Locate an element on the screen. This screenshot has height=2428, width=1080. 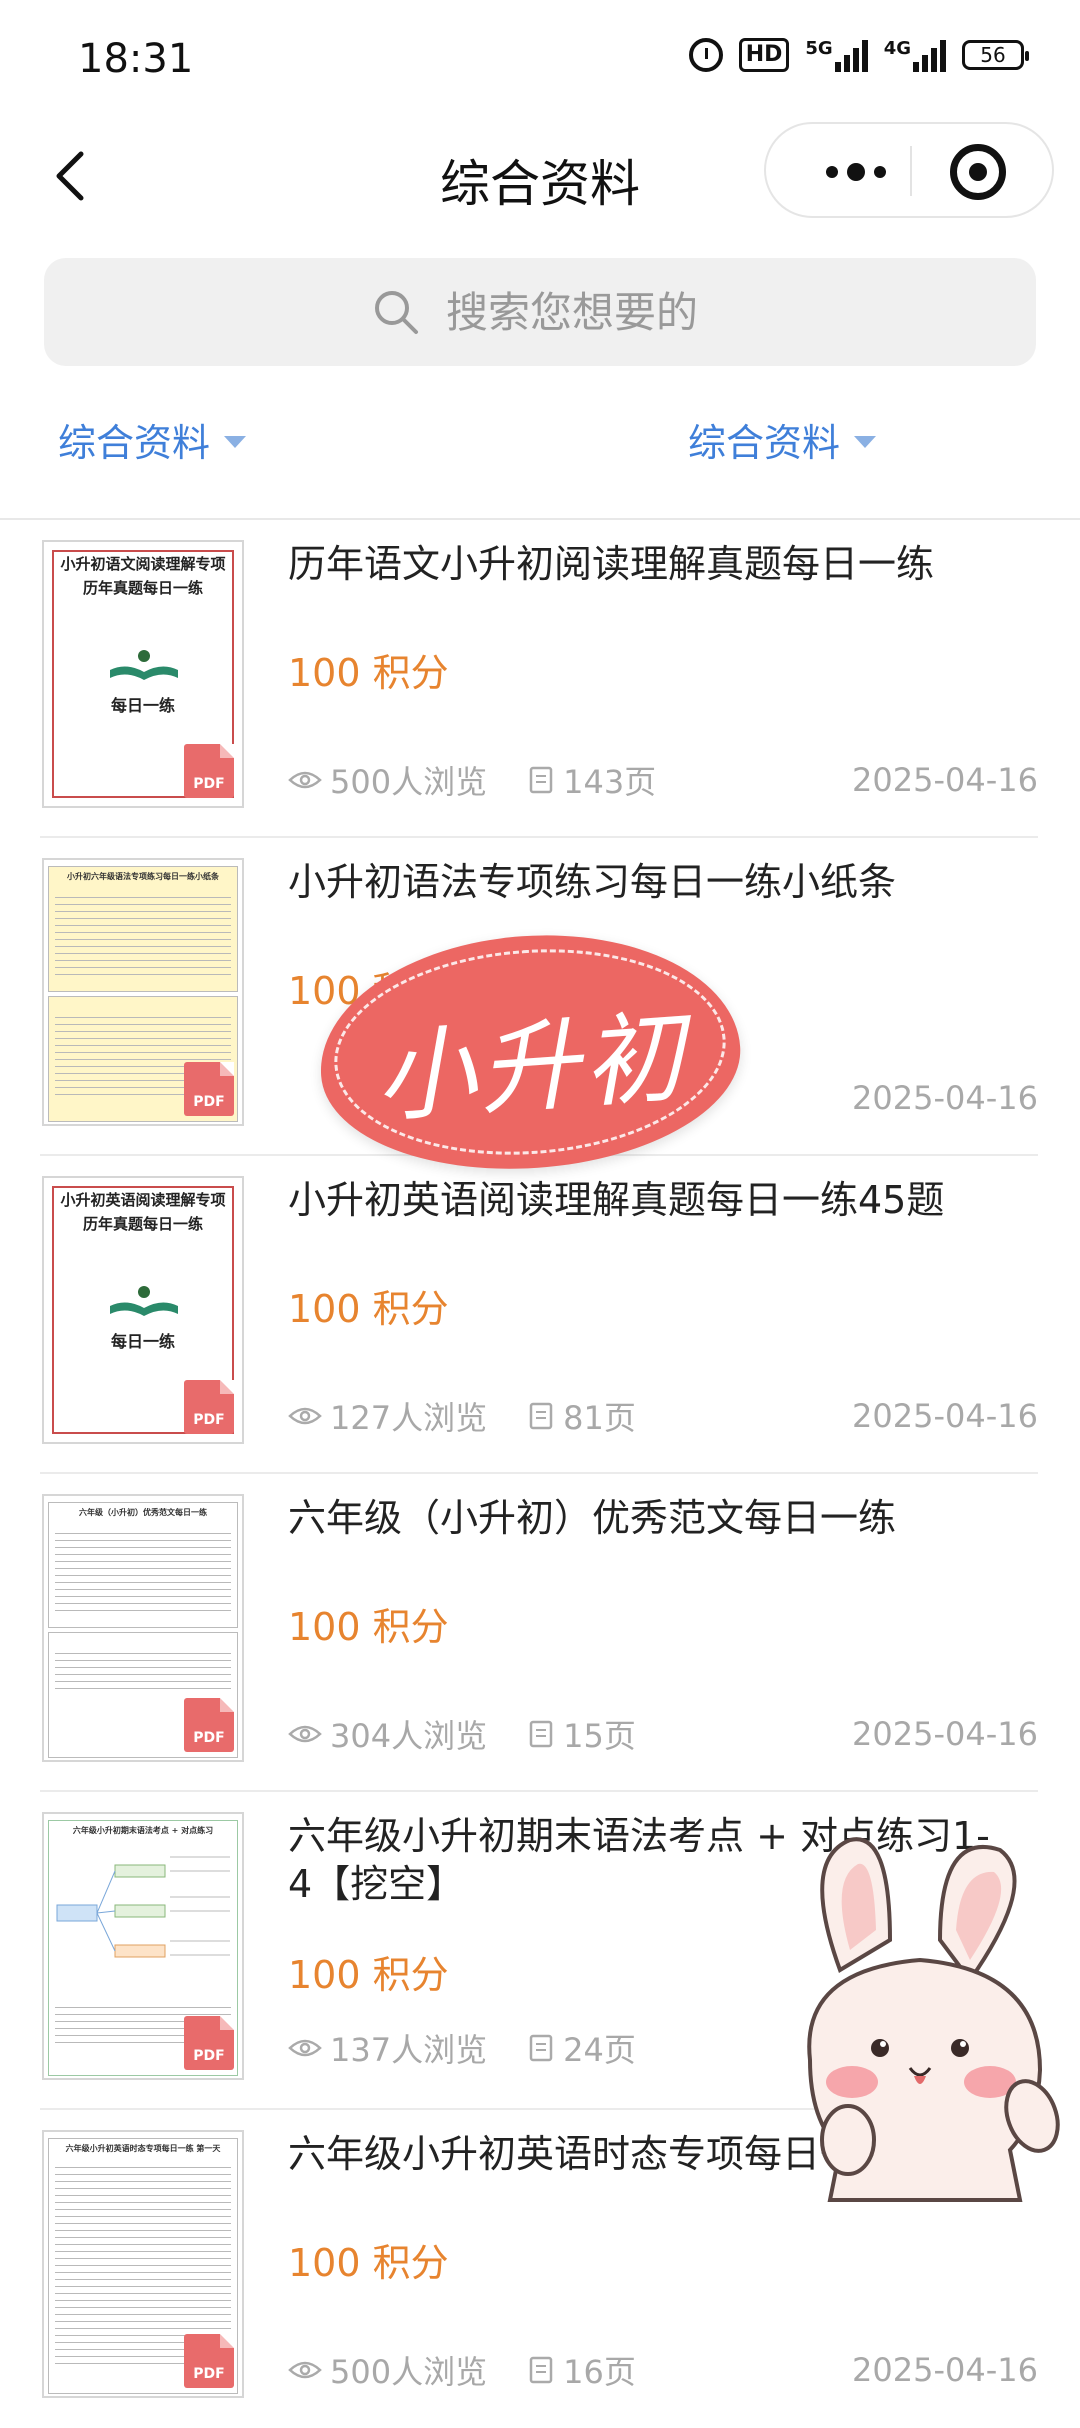
capsule-divider is located at coordinates (911, 171).